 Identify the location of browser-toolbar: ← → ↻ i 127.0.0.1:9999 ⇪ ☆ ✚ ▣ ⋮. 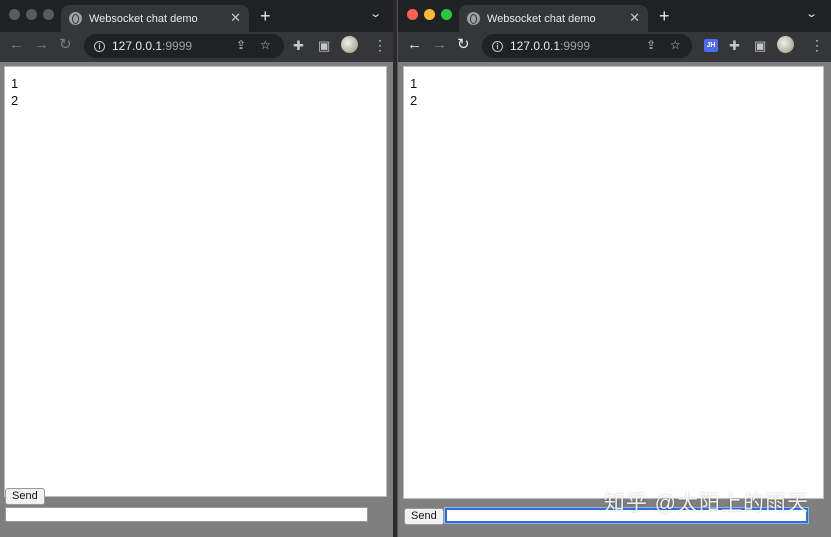
(196, 46).